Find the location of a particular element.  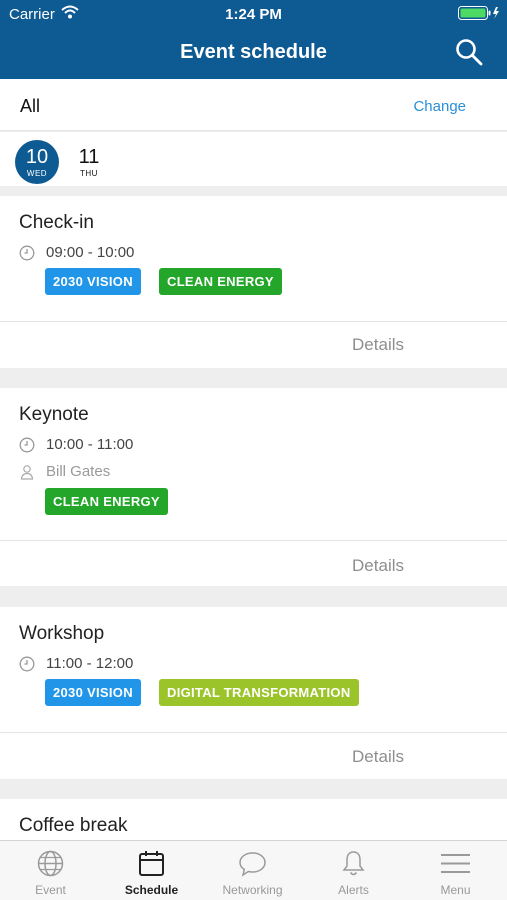

battery-charging-icon is located at coordinates (478, 13).